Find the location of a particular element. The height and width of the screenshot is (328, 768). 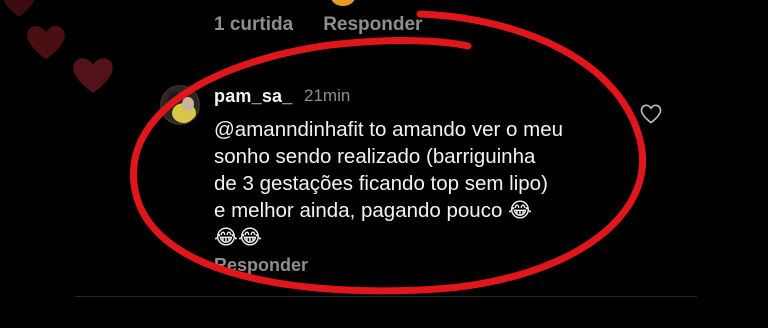

likes-count-link: 1 curtida is located at coordinates (253, 25).